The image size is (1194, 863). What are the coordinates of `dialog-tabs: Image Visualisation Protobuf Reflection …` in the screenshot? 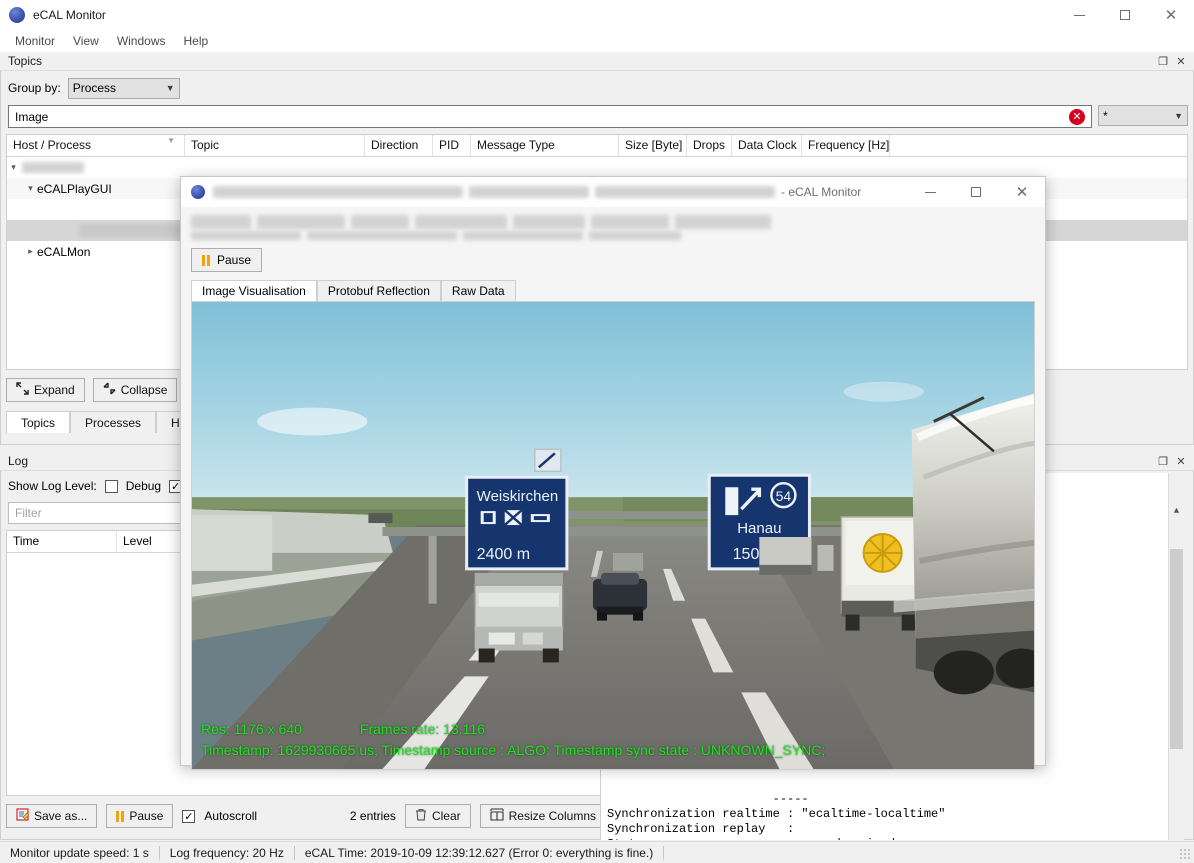 It's located at (613, 290).